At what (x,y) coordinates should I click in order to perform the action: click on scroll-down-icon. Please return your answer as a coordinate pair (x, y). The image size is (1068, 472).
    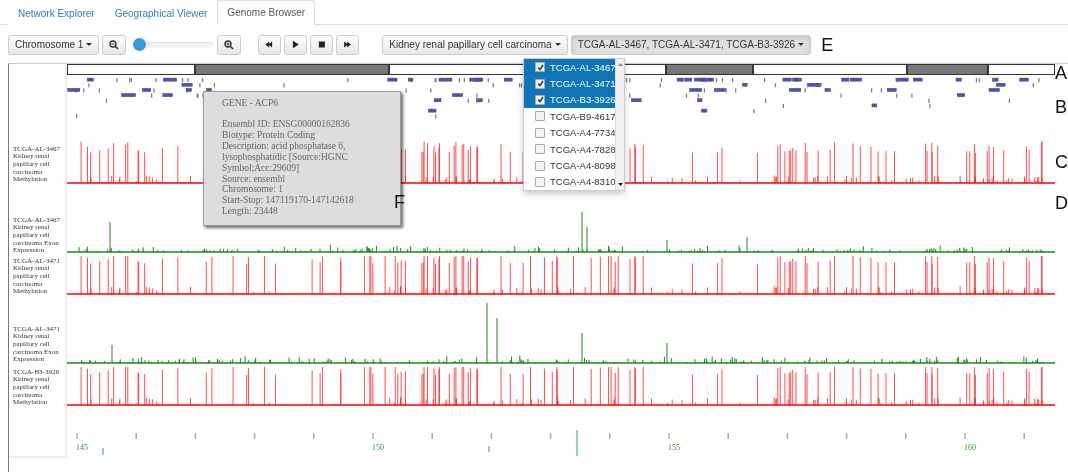
    Looking at the image, I should click on (621, 185).